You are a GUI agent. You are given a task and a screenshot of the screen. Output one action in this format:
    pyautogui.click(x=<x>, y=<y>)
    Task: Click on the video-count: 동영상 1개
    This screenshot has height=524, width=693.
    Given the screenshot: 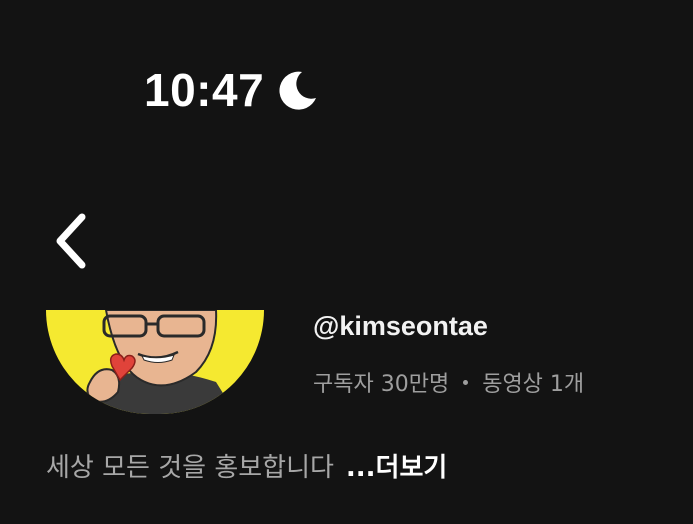 What is the action you would take?
    pyautogui.click(x=533, y=384)
    